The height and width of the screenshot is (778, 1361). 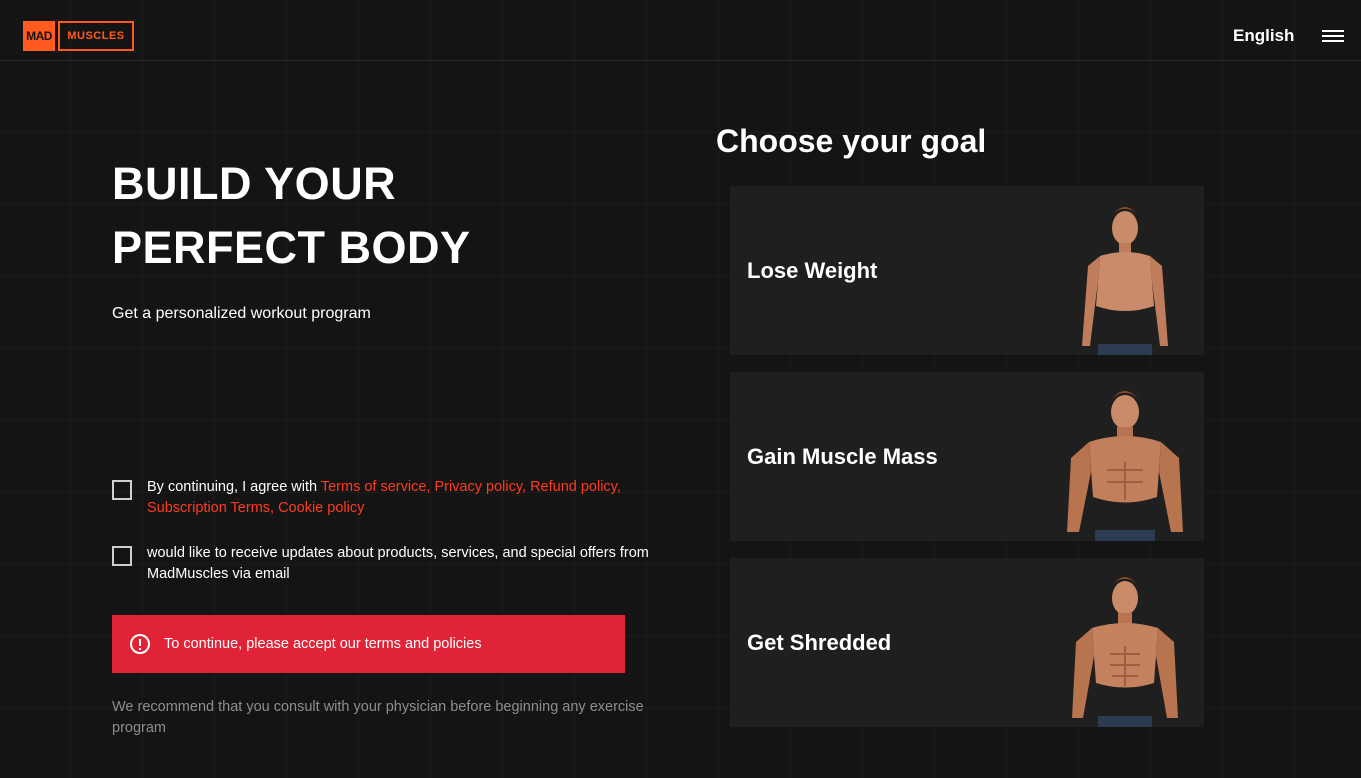 I want to click on hero-title: BUILD YOUR PERFECT BODY, so click(x=372, y=216).